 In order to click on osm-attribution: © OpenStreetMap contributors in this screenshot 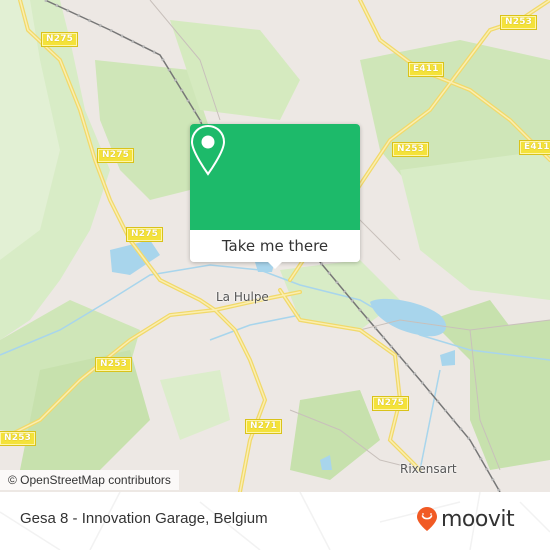, I will do `click(89, 480)`.